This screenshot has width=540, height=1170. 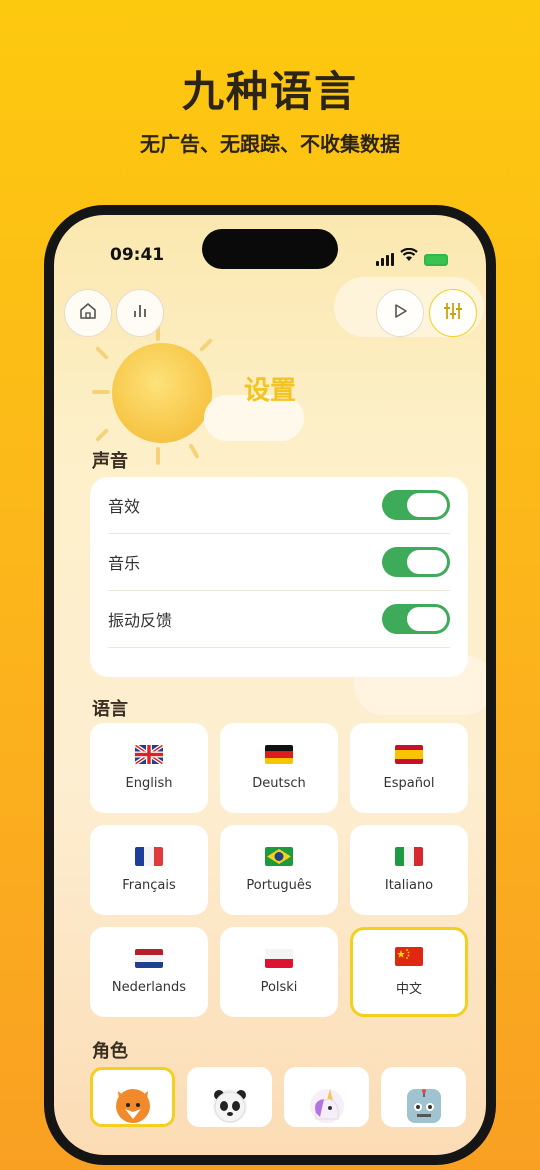 I want to click on character-option-unicorn, so click(x=326, y=1097).